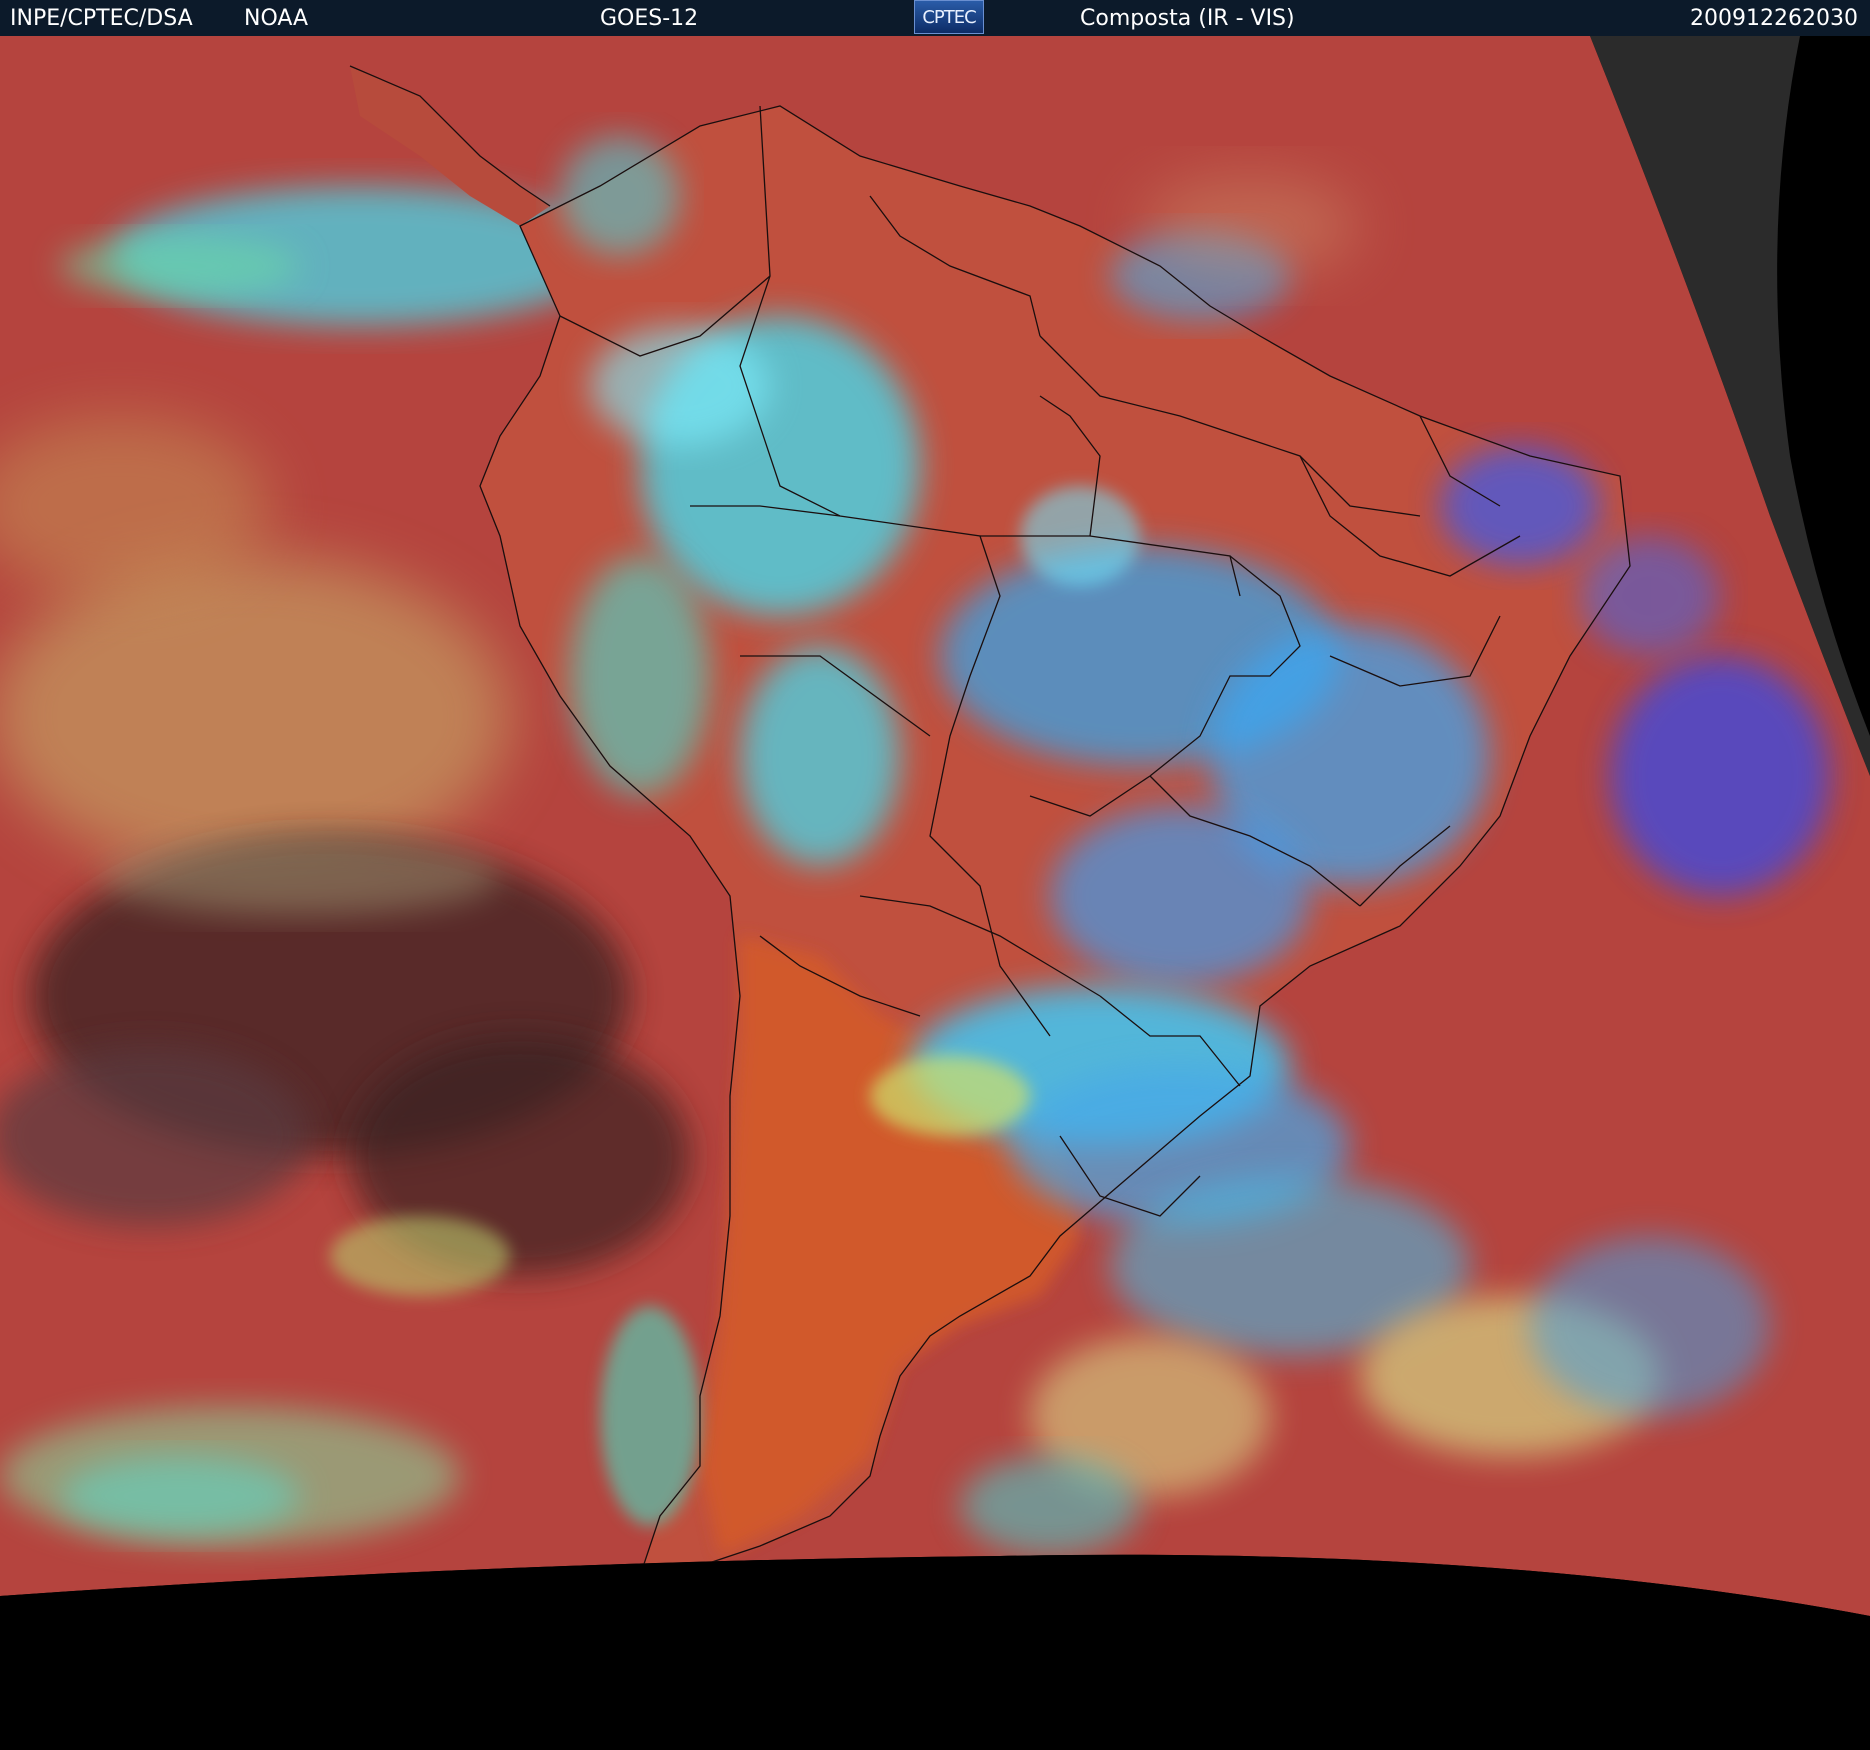 This screenshot has width=1870, height=1750. I want to click on space-bottom, so click(935, 1652).